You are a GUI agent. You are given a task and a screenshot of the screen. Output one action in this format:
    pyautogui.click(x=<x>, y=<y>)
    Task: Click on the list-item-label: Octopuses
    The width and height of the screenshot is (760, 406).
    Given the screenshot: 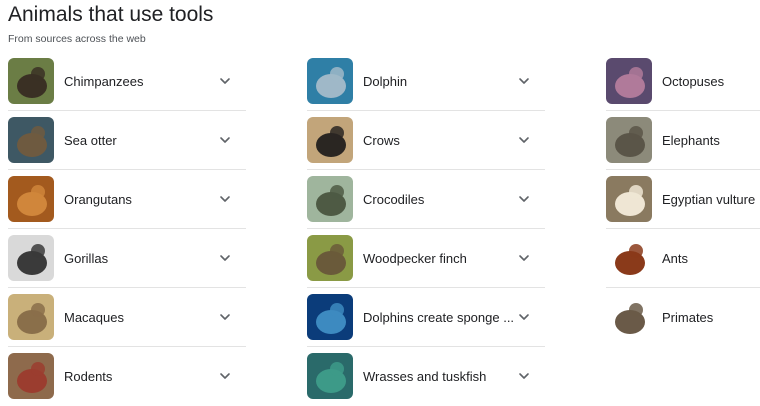 What is the action you would take?
    pyautogui.click(x=693, y=81)
    